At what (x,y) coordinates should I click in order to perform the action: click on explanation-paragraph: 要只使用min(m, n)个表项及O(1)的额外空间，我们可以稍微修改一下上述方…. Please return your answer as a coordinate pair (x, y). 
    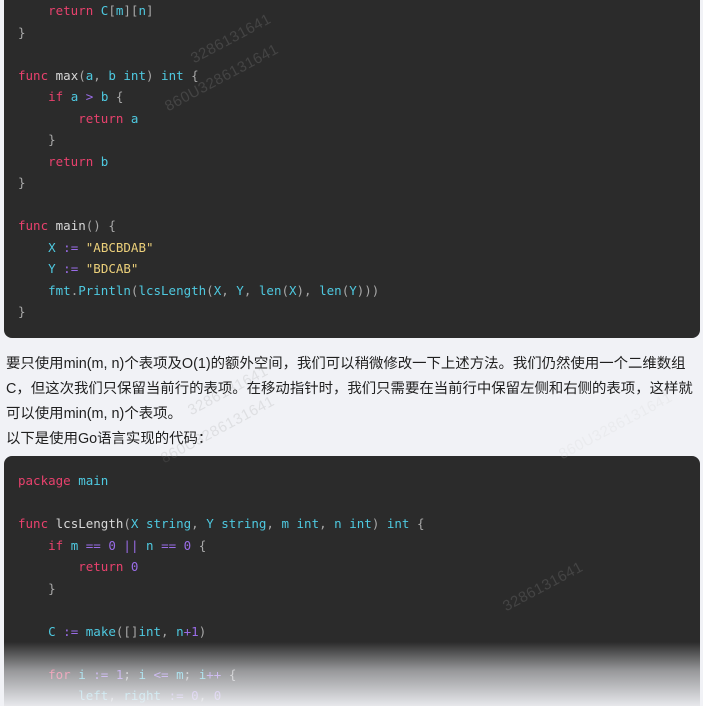
    Looking at the image, I should click on (351, 389).